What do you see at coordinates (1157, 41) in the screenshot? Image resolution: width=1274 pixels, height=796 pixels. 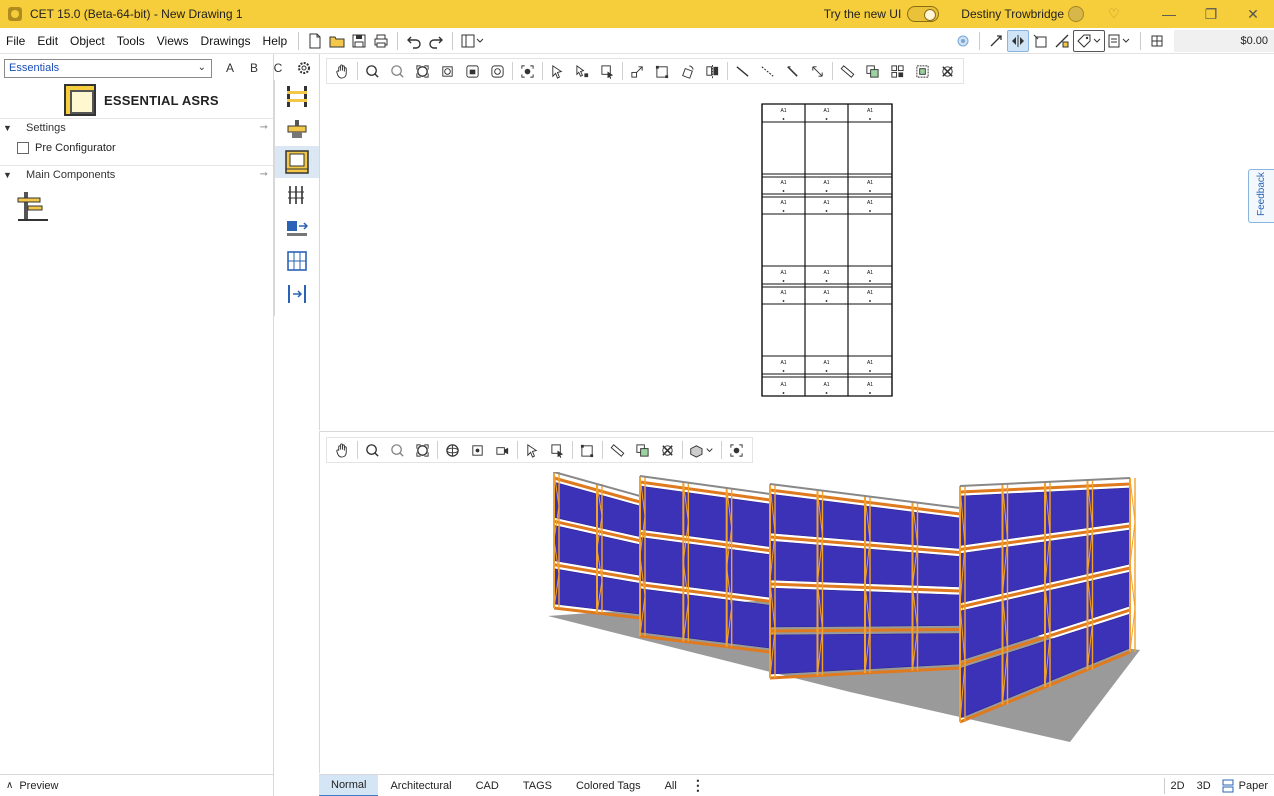 I see `calculation-icon` at bounding box center [1157, 41].